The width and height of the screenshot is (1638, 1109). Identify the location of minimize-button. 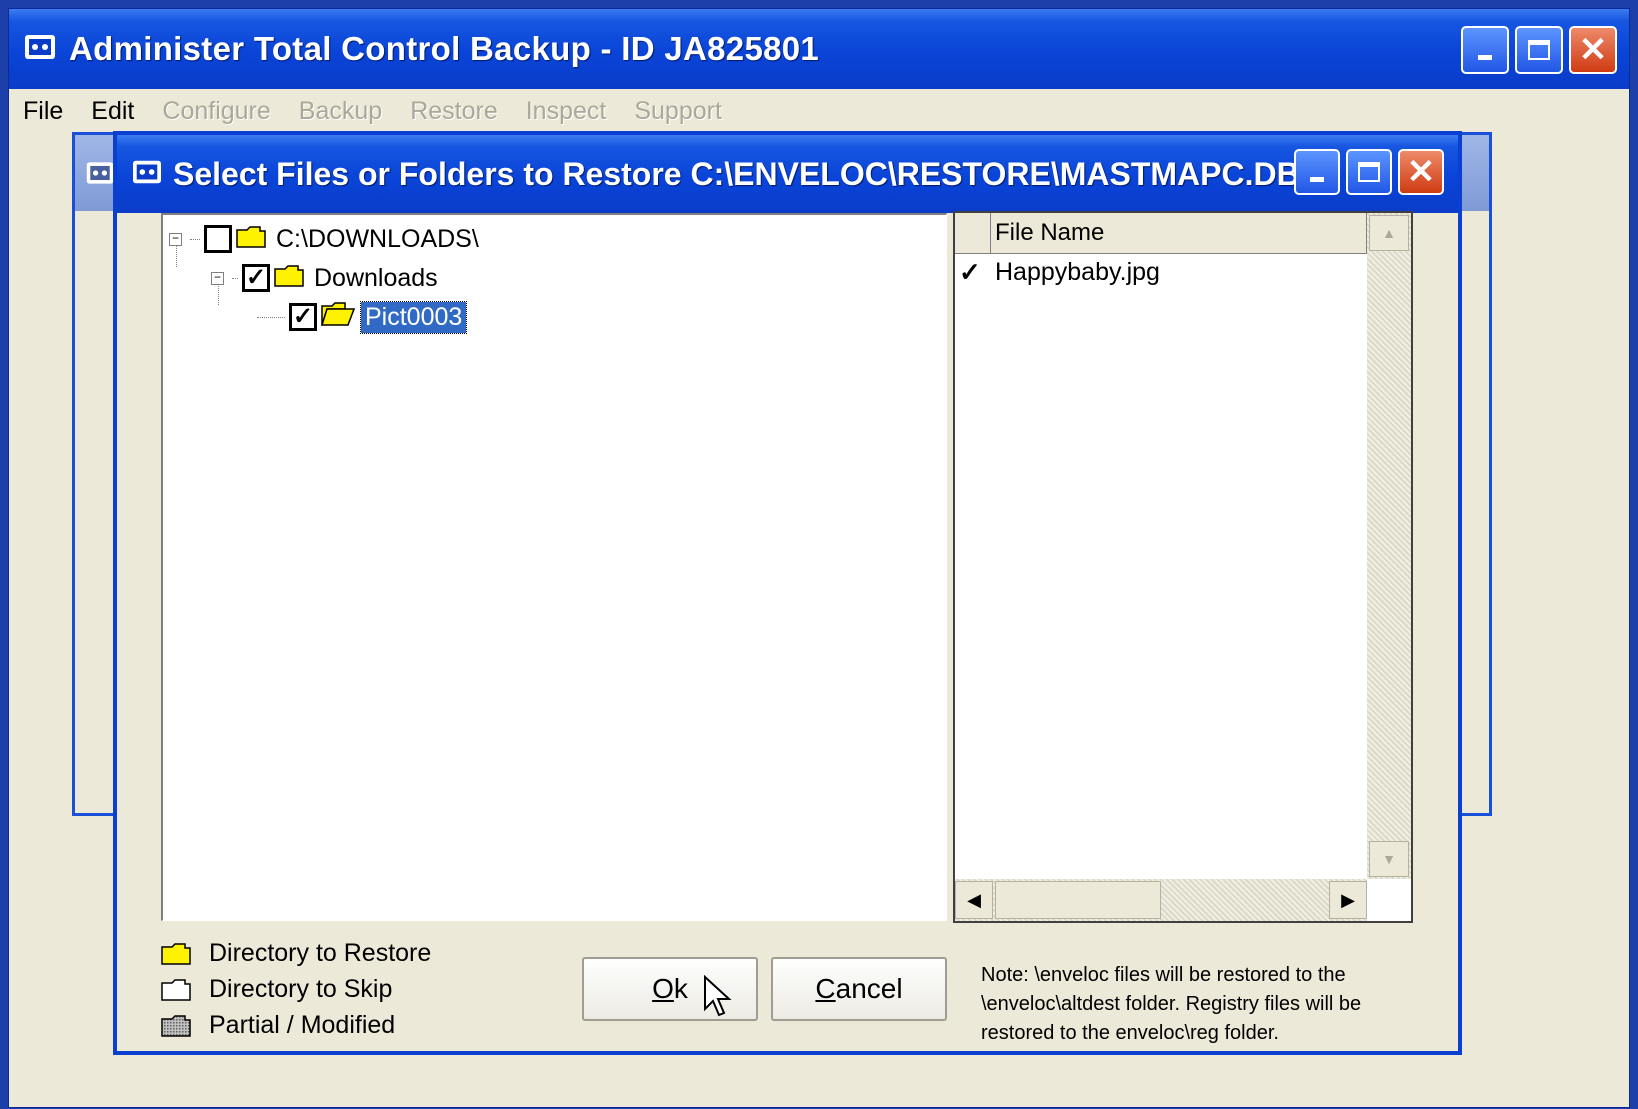
(1485, 50).